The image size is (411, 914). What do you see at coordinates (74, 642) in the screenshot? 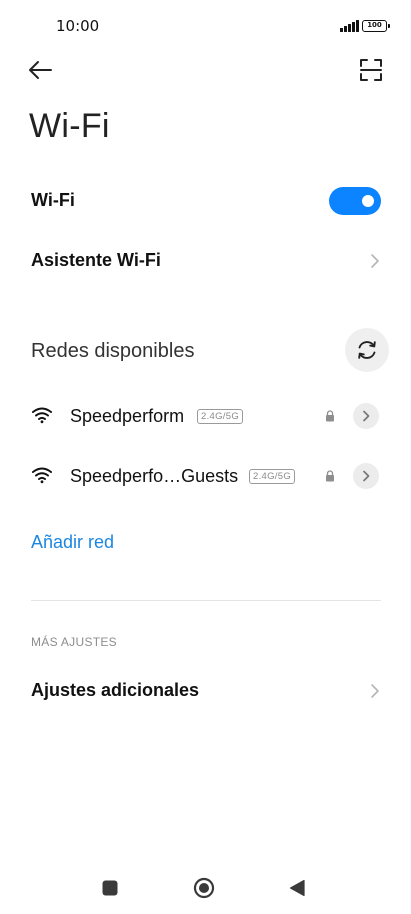
I see `more-settings-header: MÁS AJUSTES` at bounding box center [74, 642].